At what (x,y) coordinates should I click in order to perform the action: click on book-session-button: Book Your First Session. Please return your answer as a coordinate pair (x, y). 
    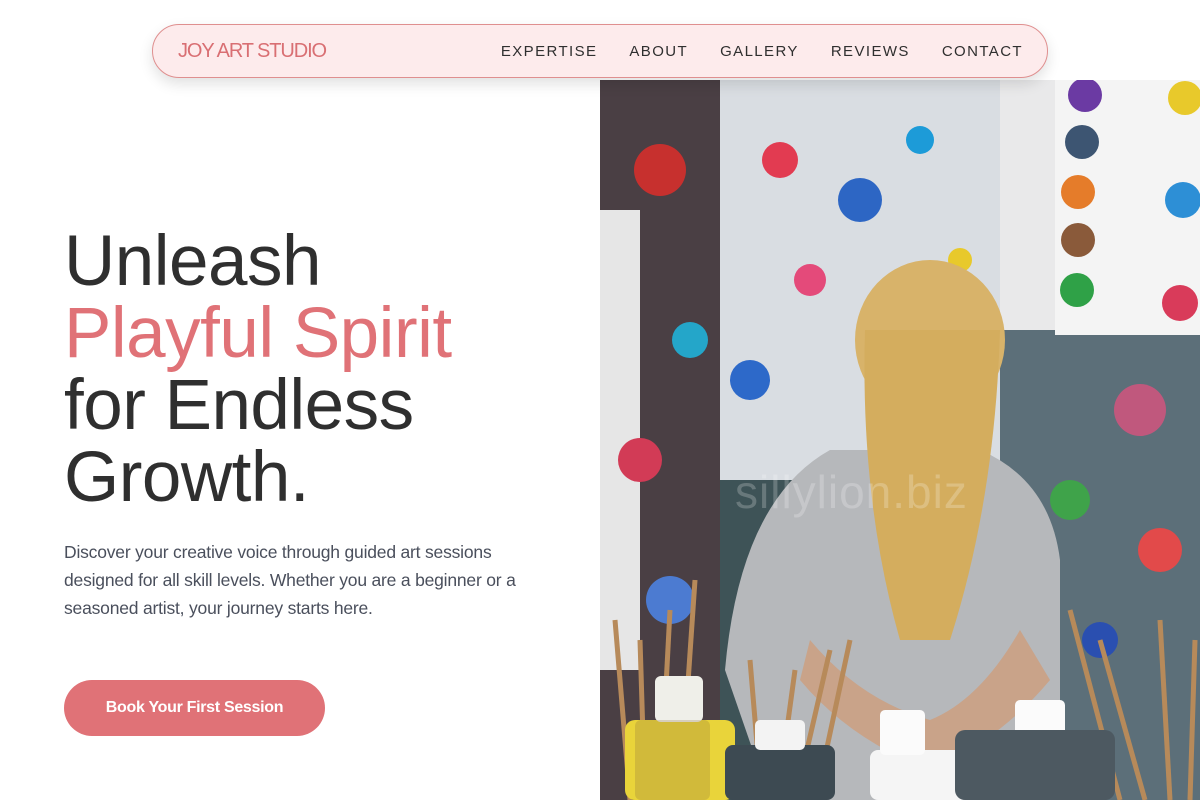
    Looking at the image, I should click on (194, 708).